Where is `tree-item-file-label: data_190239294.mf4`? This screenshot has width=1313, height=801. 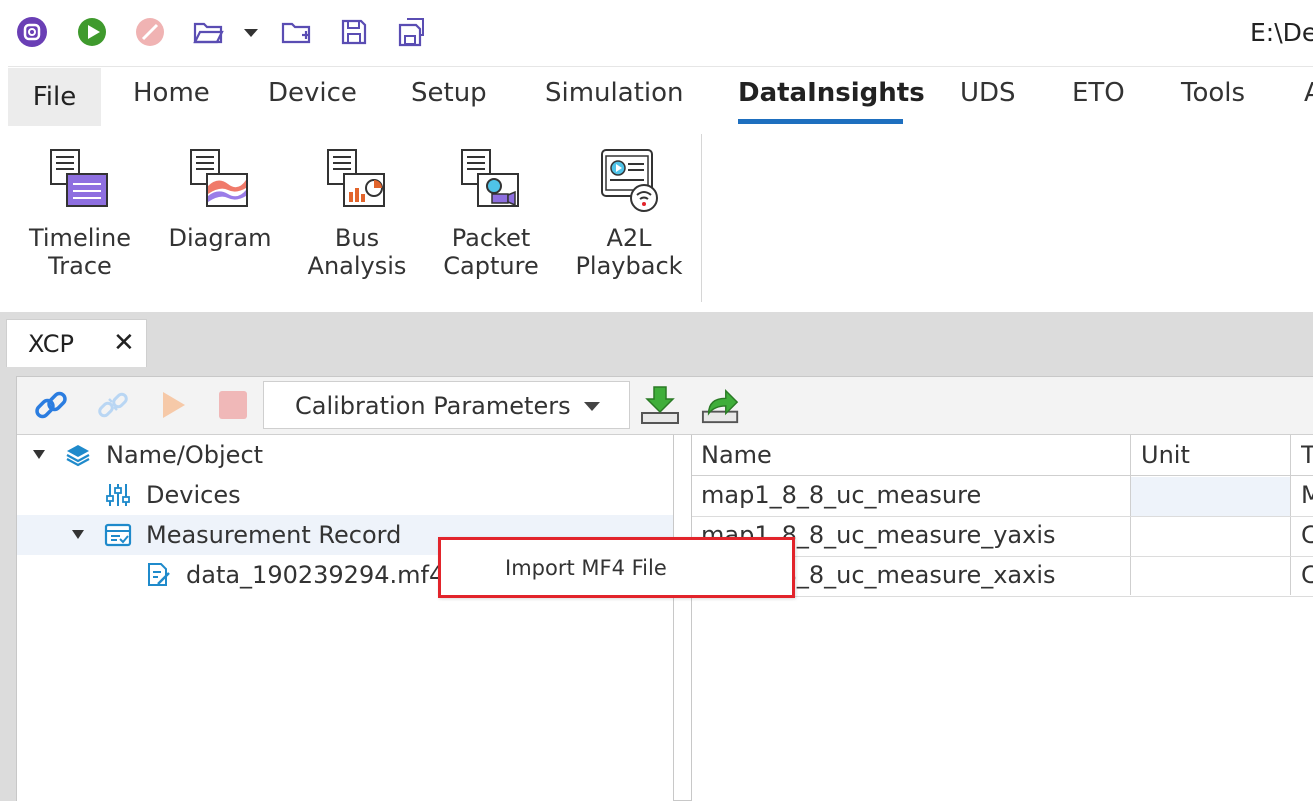
tree-item-file-label: data_190239294.mf4 is located at coordinates (315, 575).